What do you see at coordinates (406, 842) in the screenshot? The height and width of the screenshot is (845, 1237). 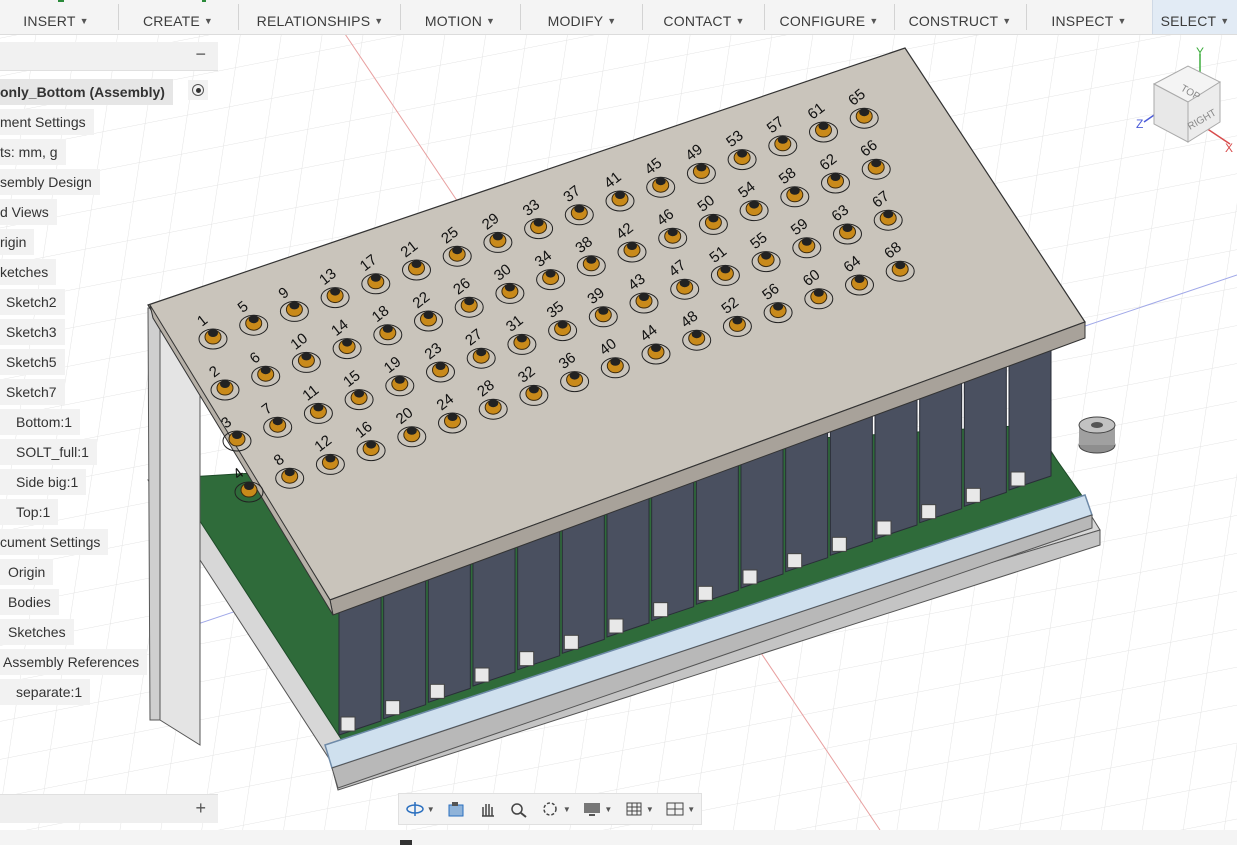 I see `status-indicator` at bounding box center [406, 842].